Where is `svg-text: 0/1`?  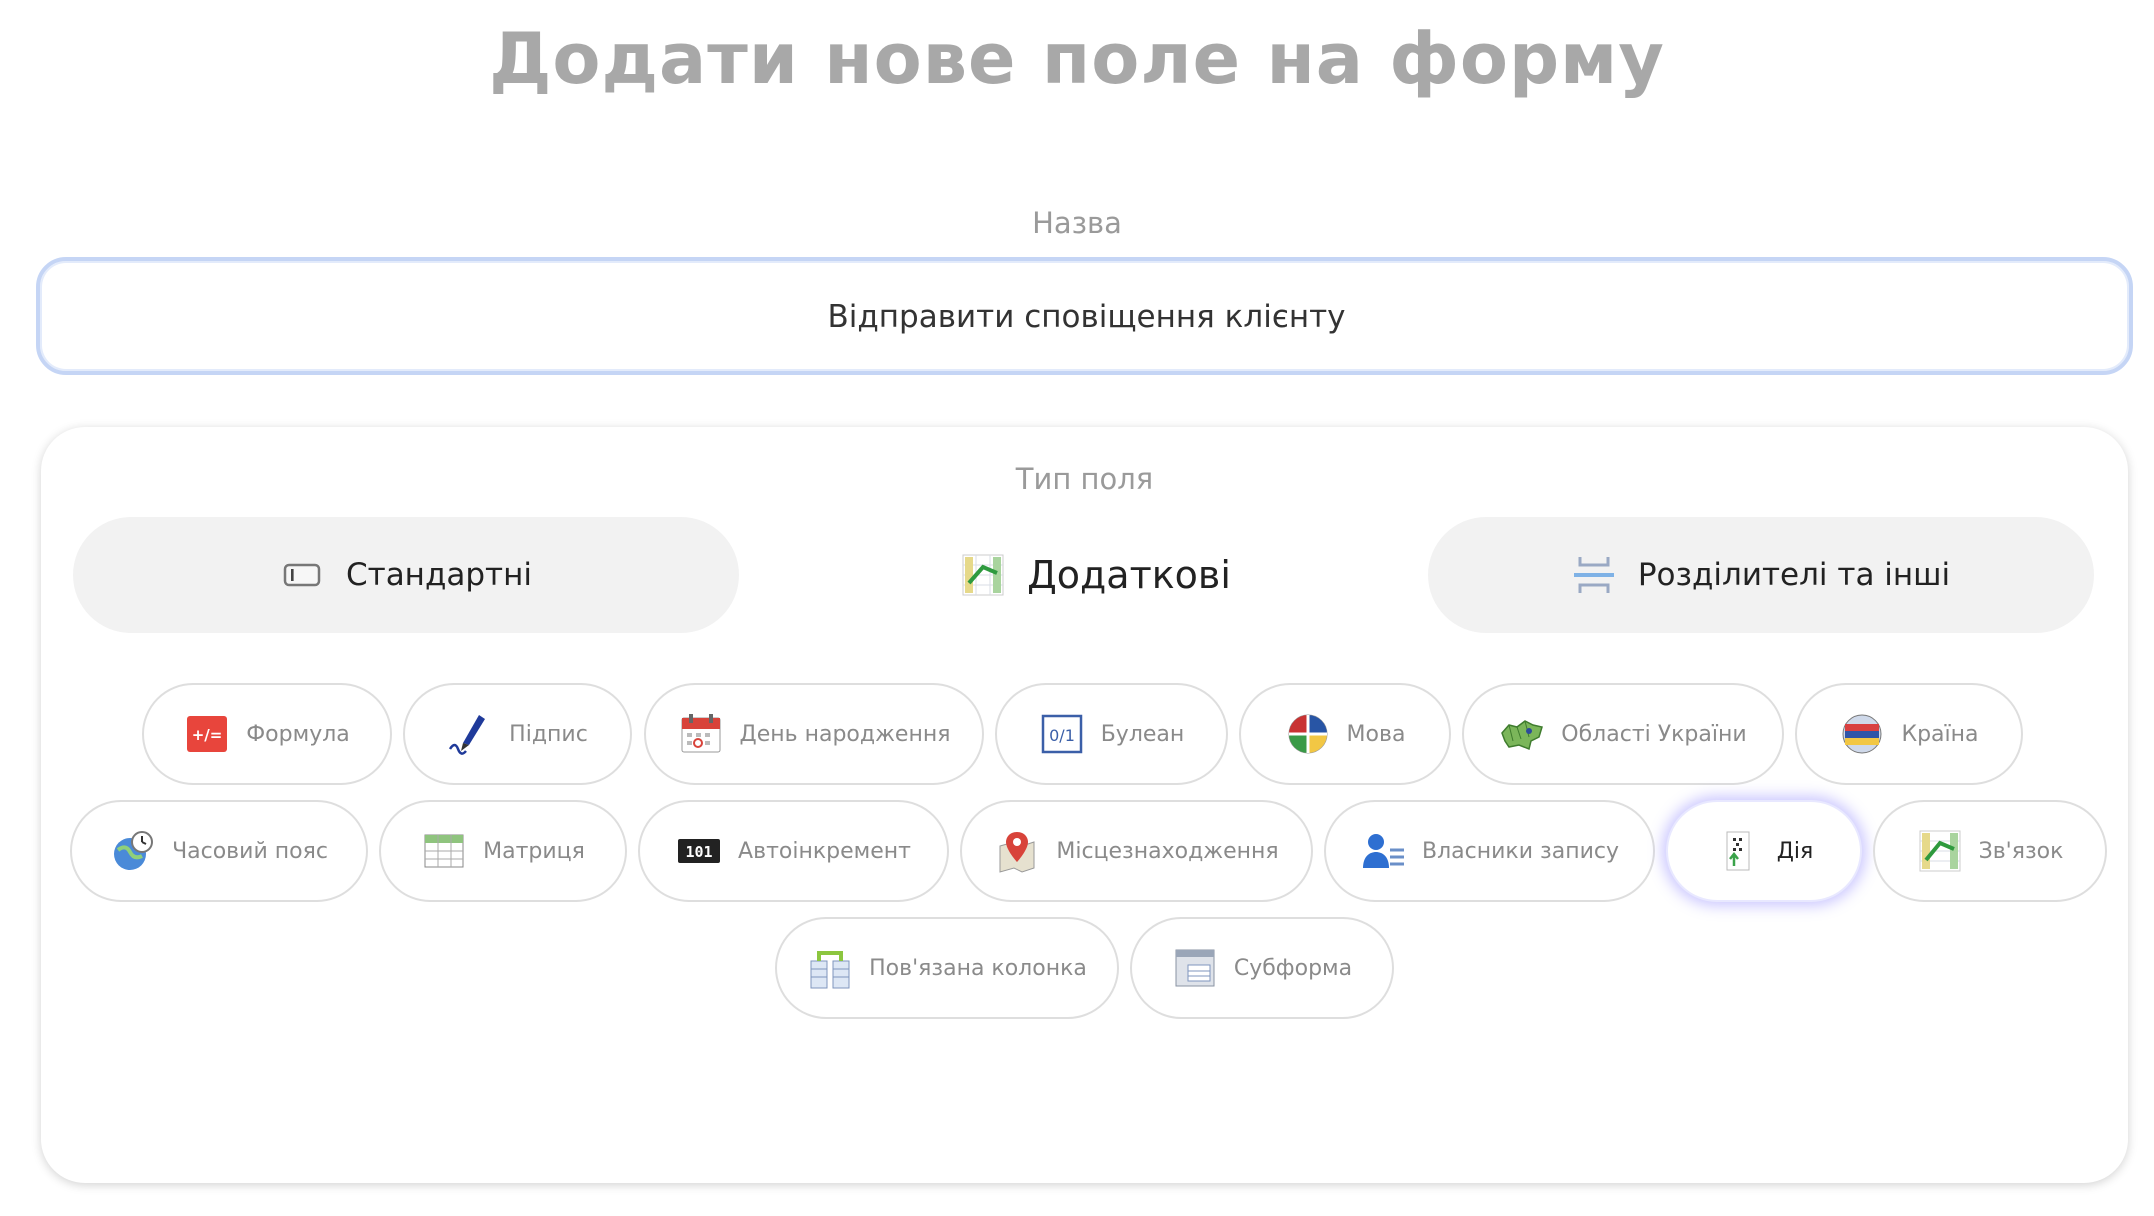 svg-text: 0/1 is located at coordinates (1062, 735).